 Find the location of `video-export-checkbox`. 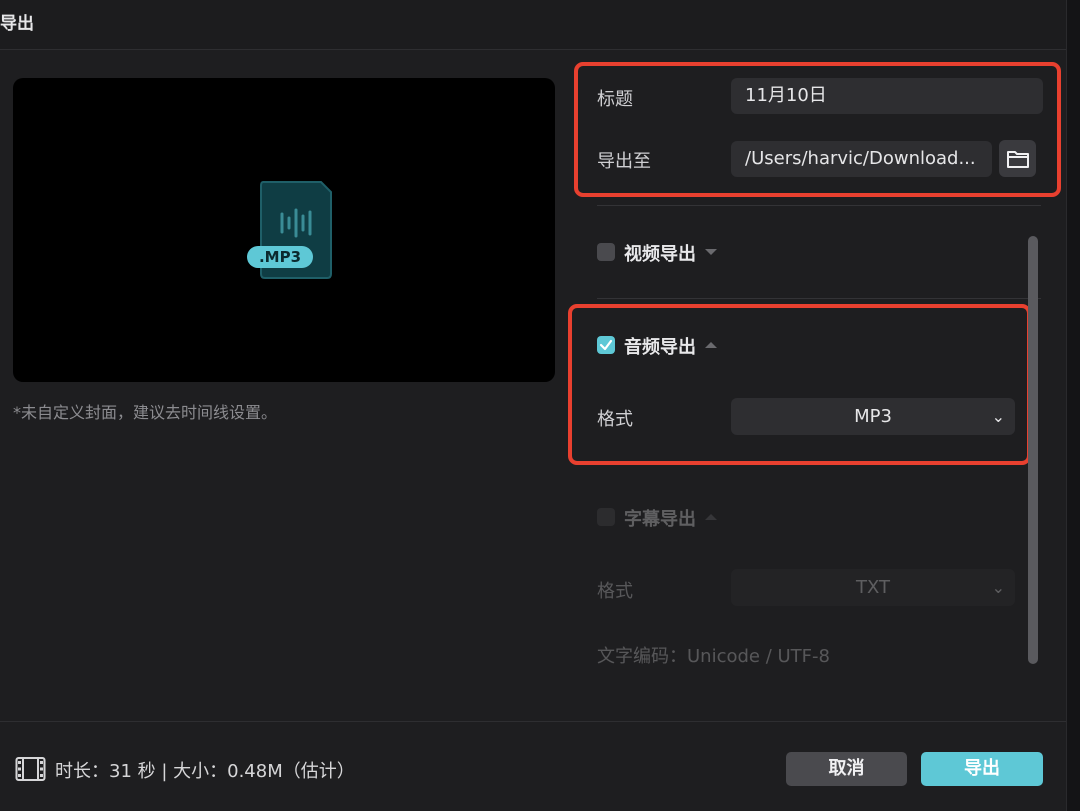

video-export-checkbox is located at coordinates (606, 252).